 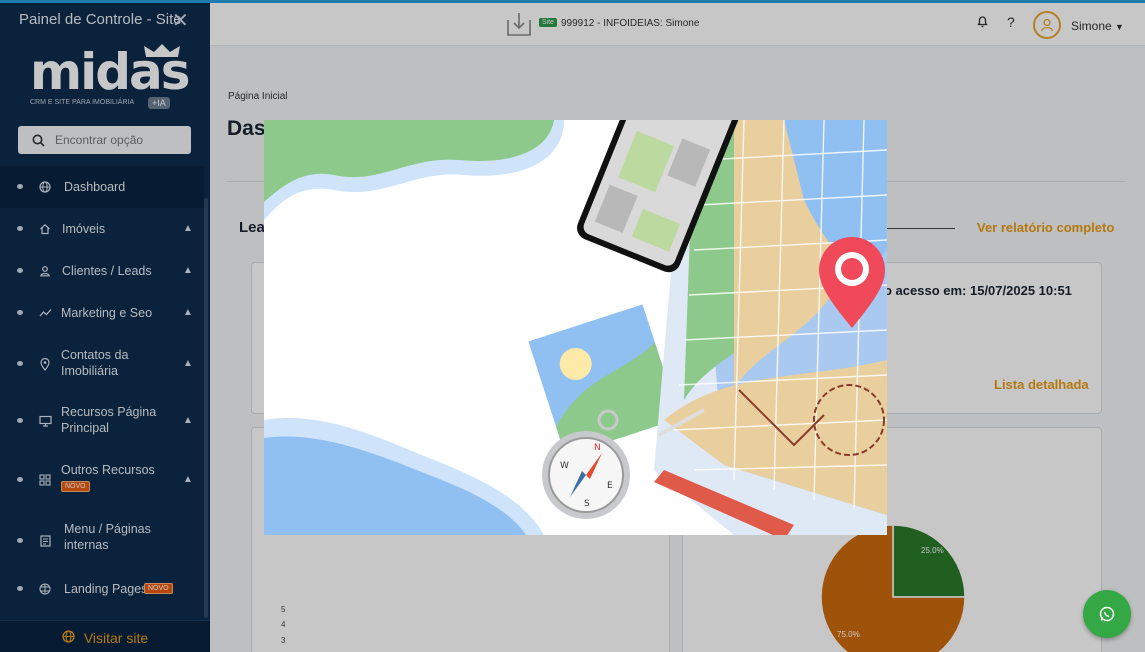 I want to click on svg-text: N, so click(x=597, y=448).